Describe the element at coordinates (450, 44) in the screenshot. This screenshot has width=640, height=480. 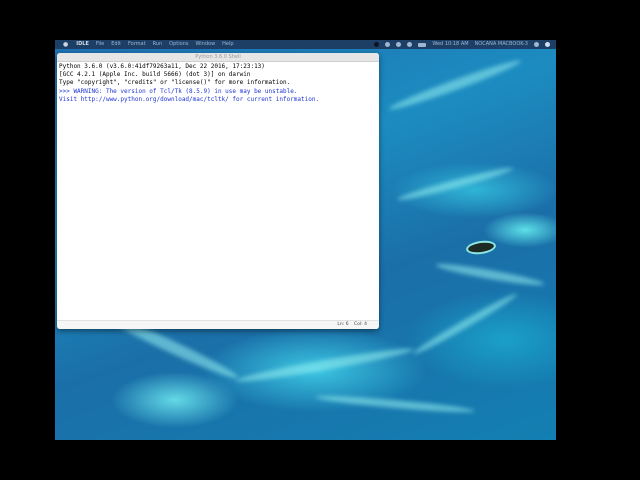
I see `menu-clock: Wed 10:18 AM` at that location.